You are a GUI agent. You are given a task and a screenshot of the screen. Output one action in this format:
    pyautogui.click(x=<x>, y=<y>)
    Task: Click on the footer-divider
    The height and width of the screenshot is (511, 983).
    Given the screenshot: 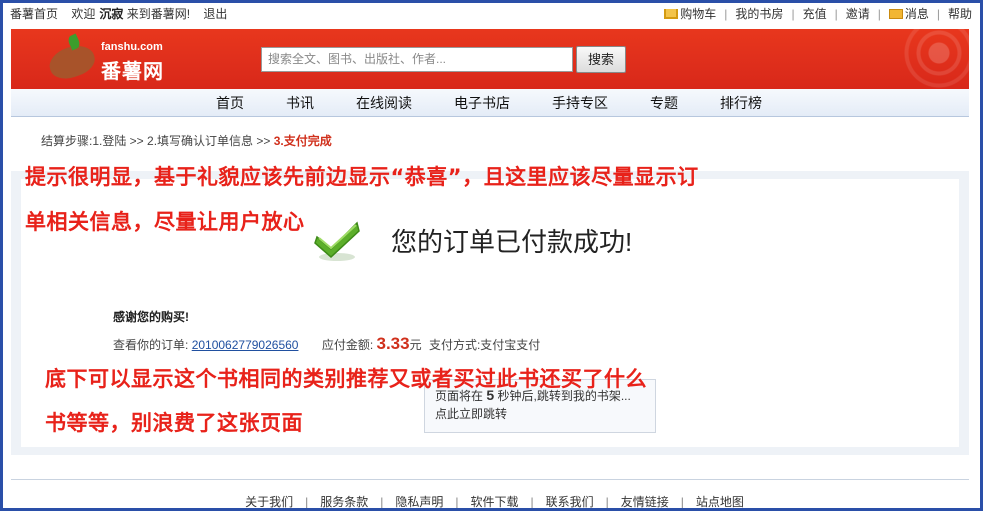 What is the action you would take?
    pyautogui.click(x=490, y=479)
    